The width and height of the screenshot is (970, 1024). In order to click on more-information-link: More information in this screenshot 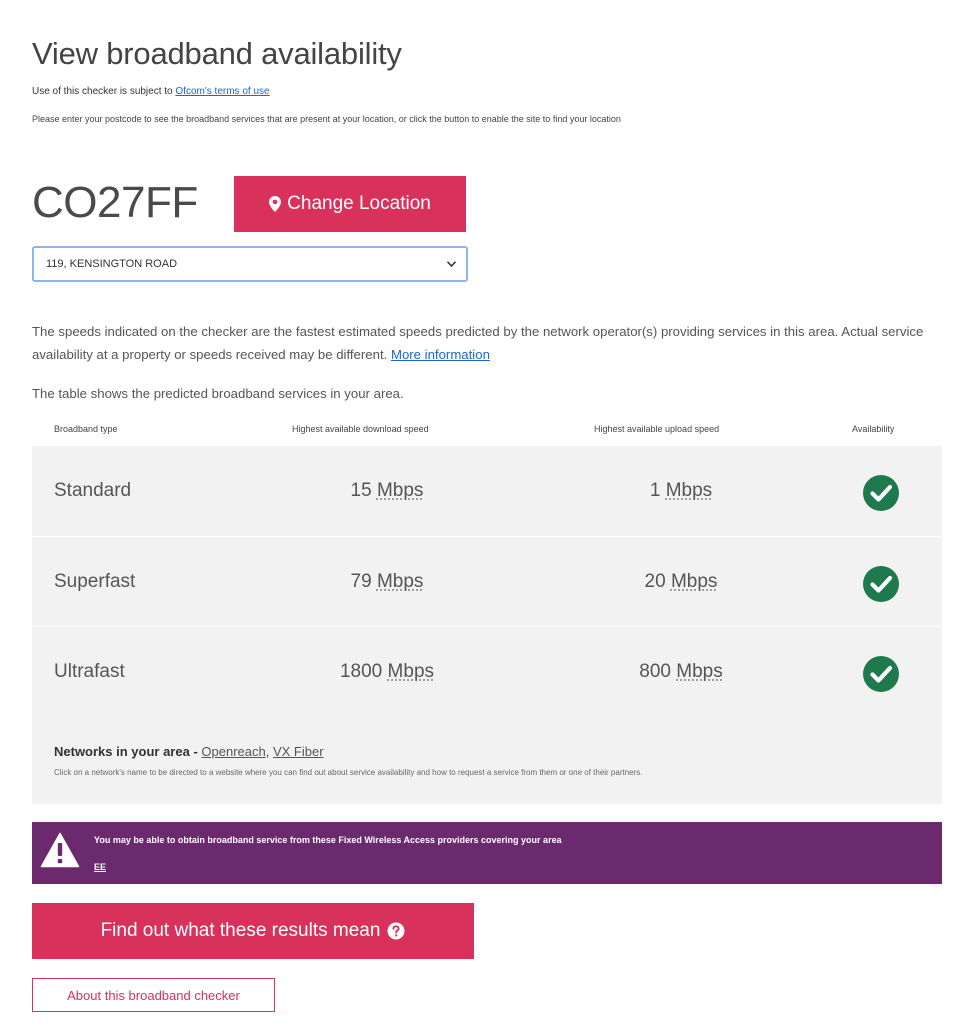, I will do `click(440, 354)`.